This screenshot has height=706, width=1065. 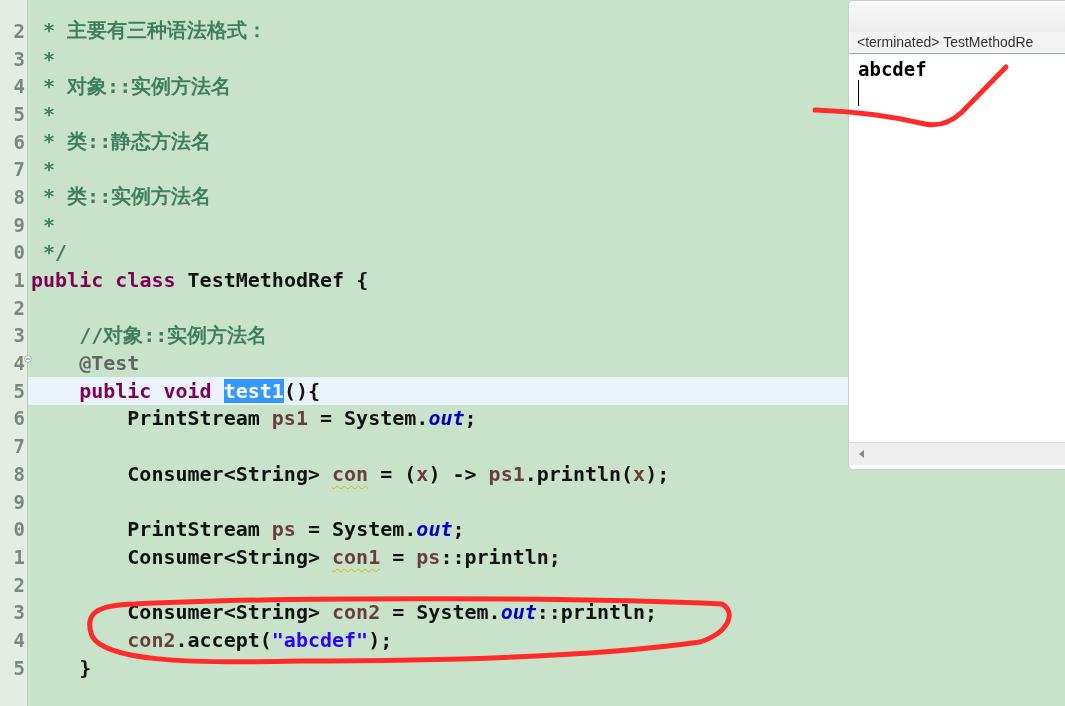 What do you see at coordinates (173, 335) in the screenshot?
I see `code-line: //对象::实例方法名` at bounding box center [173, 335].